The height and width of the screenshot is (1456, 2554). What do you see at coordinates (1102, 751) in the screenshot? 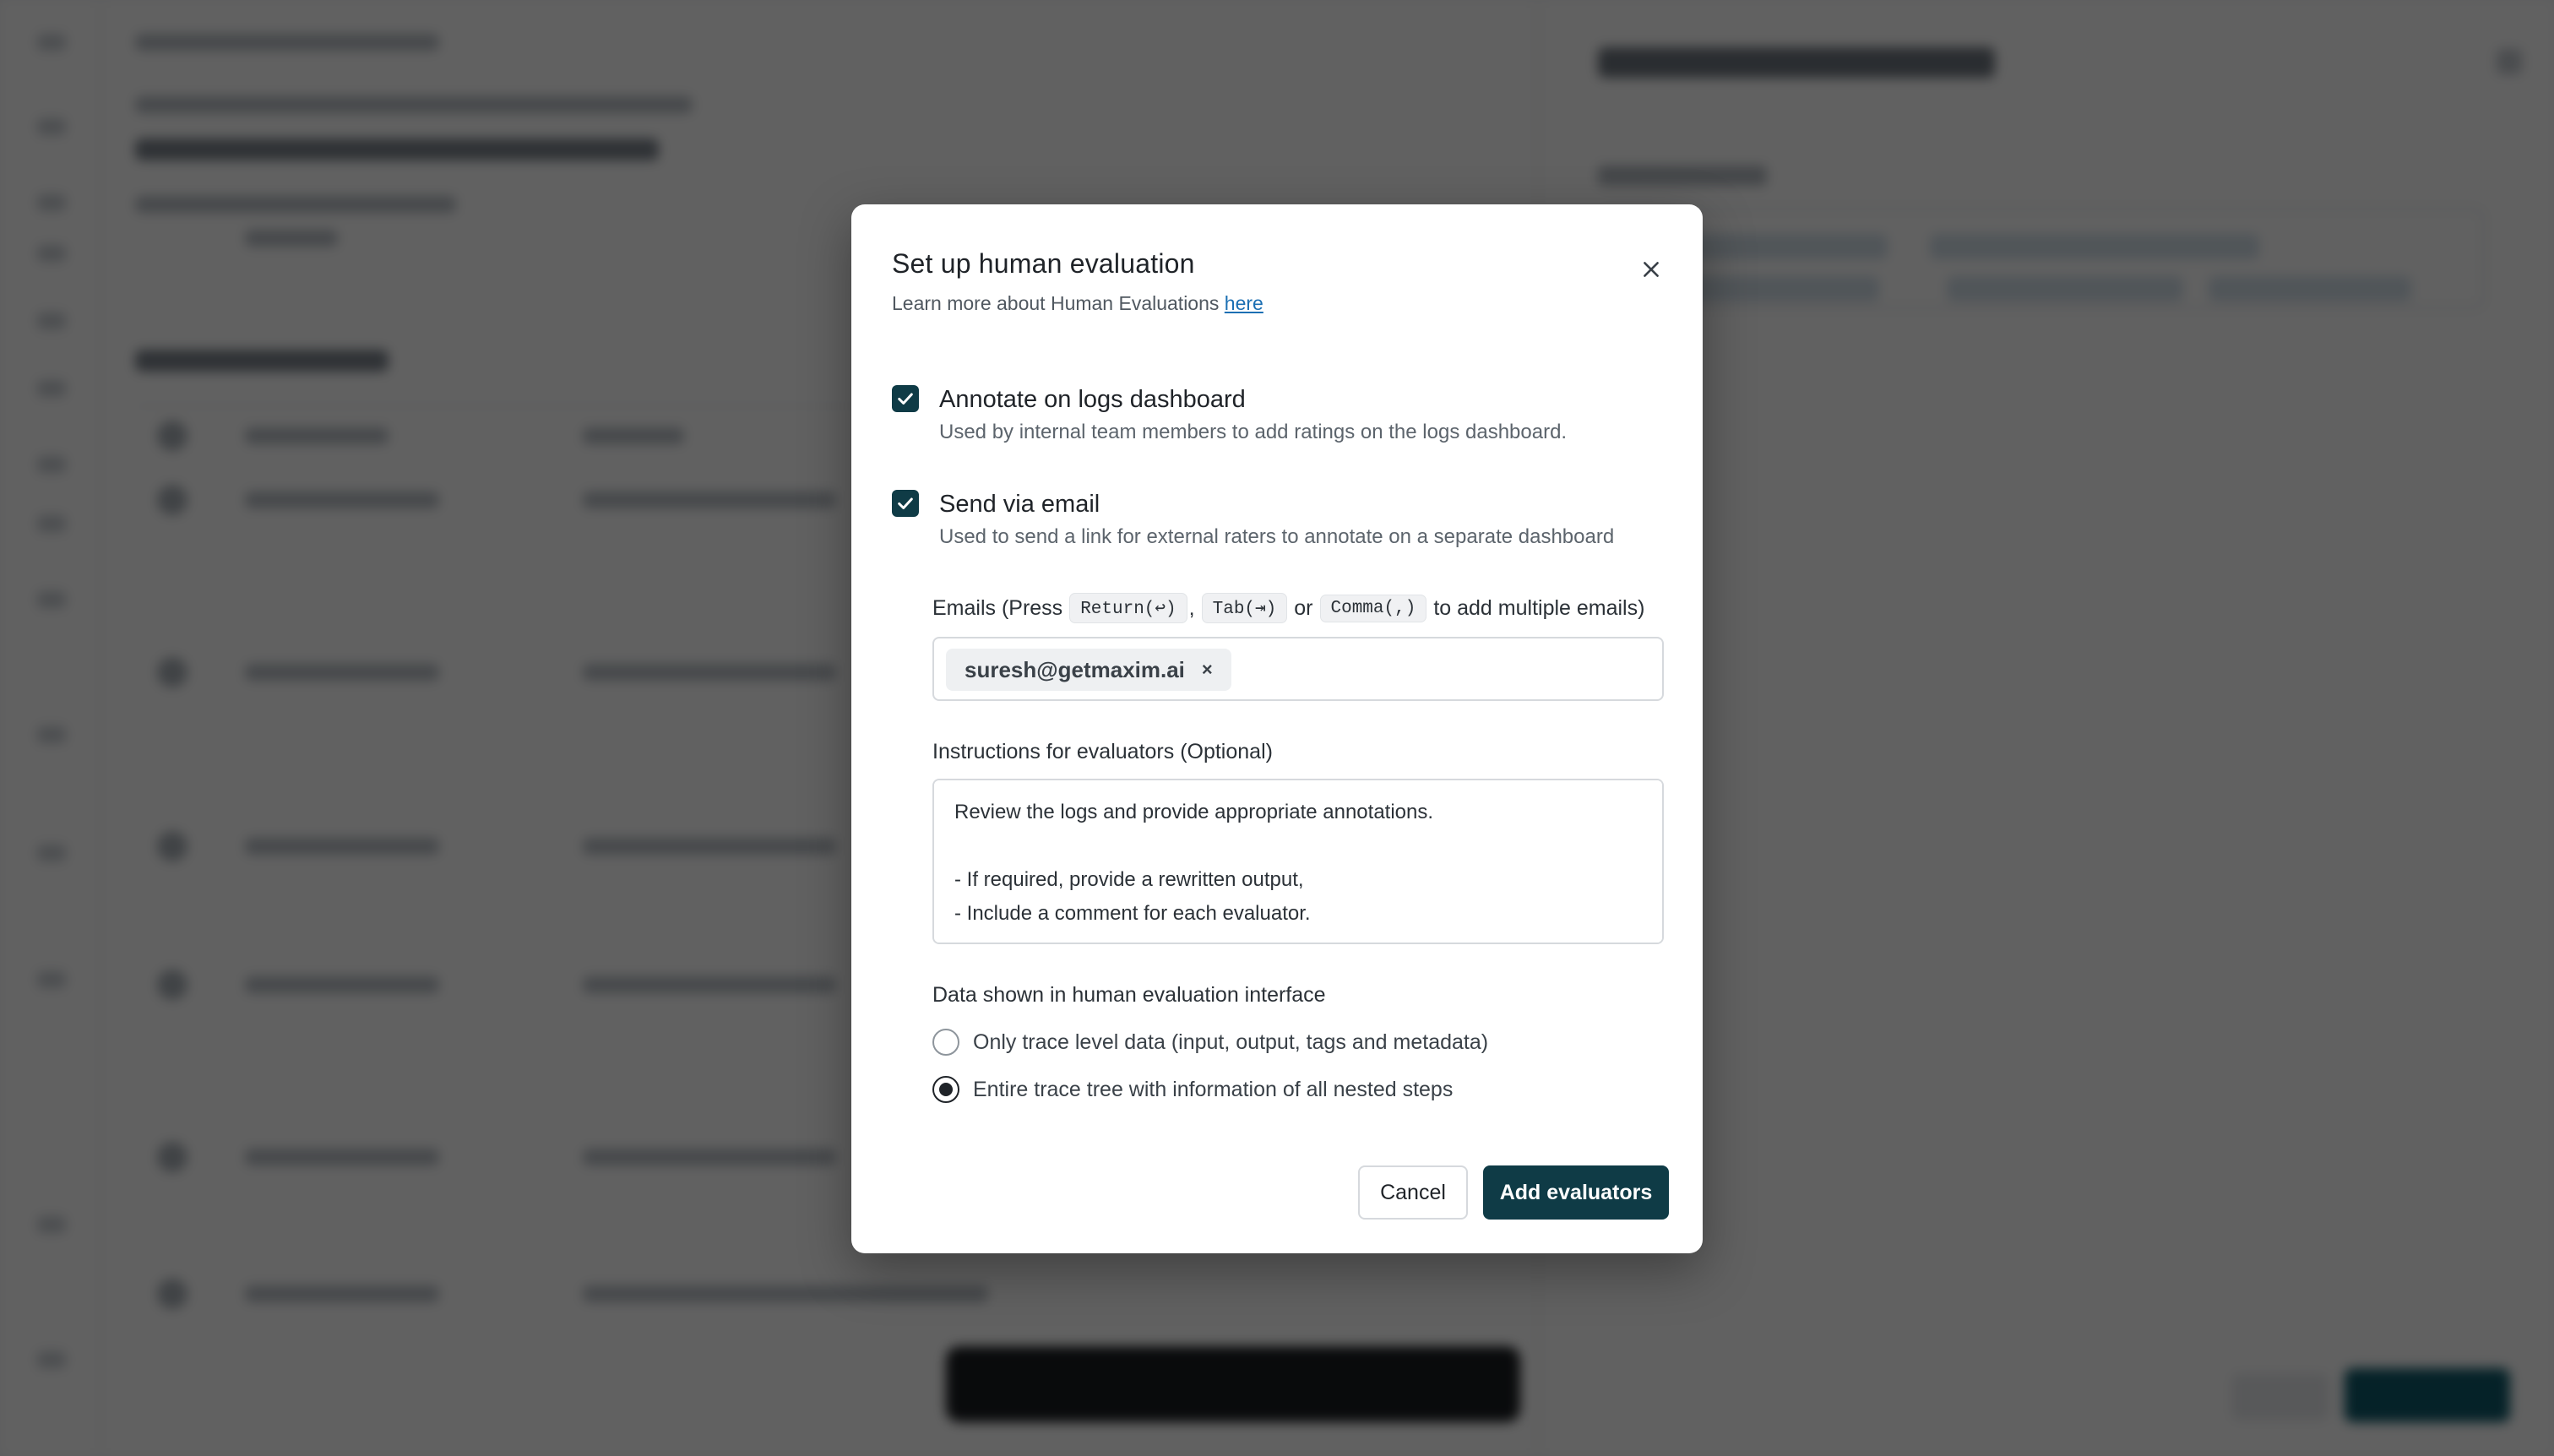
I see `instructions-label: Instructions for evaluators (Optional)` at bounding box center [1102, 751].